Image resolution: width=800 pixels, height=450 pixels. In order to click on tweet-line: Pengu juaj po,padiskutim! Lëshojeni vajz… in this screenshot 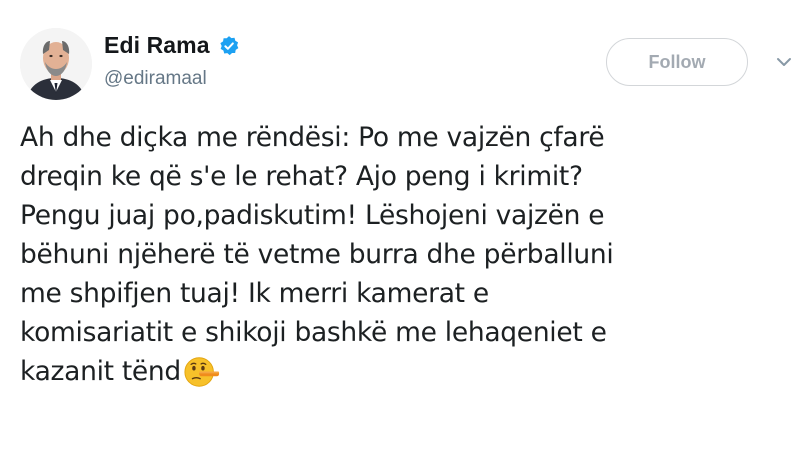, I will do `click(312, 215)`.